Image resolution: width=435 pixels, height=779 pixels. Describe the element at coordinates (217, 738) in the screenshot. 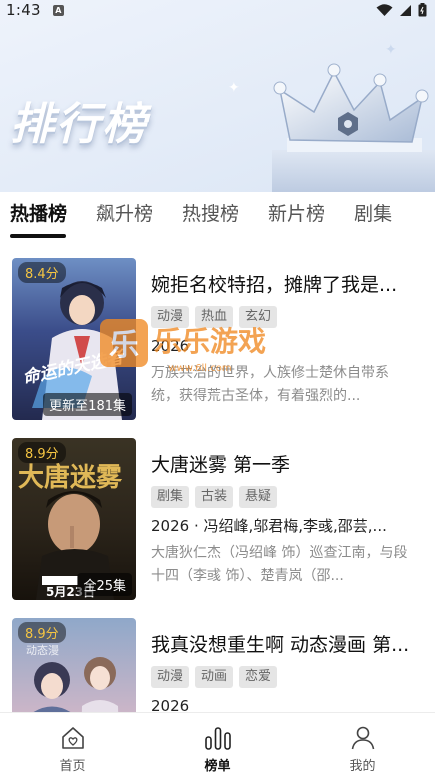

I see `chart-bars-icon` at that location.